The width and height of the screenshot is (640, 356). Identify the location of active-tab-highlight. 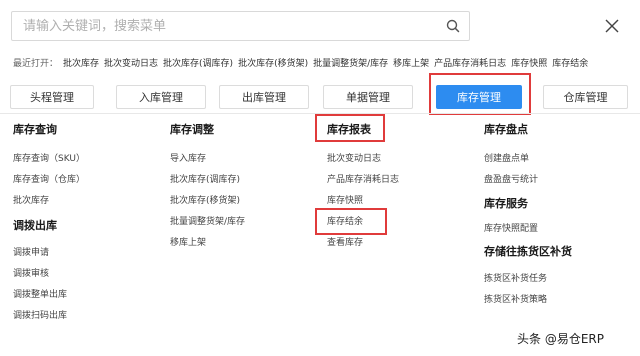
(480, 94).